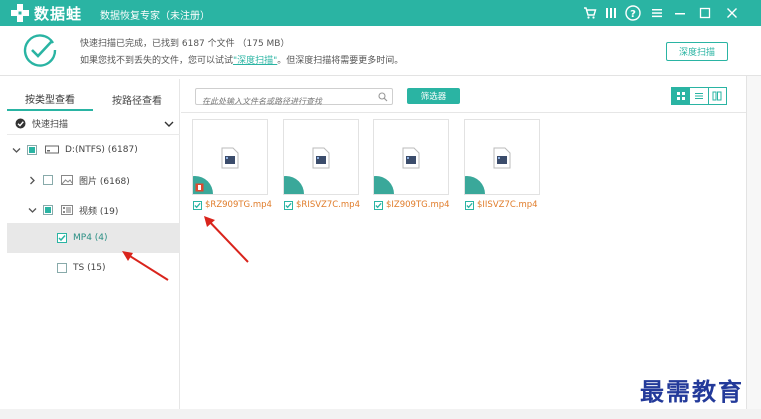 This screenshot has width=761, height=419. I want to click on grid-view-button, so click(681, 96).